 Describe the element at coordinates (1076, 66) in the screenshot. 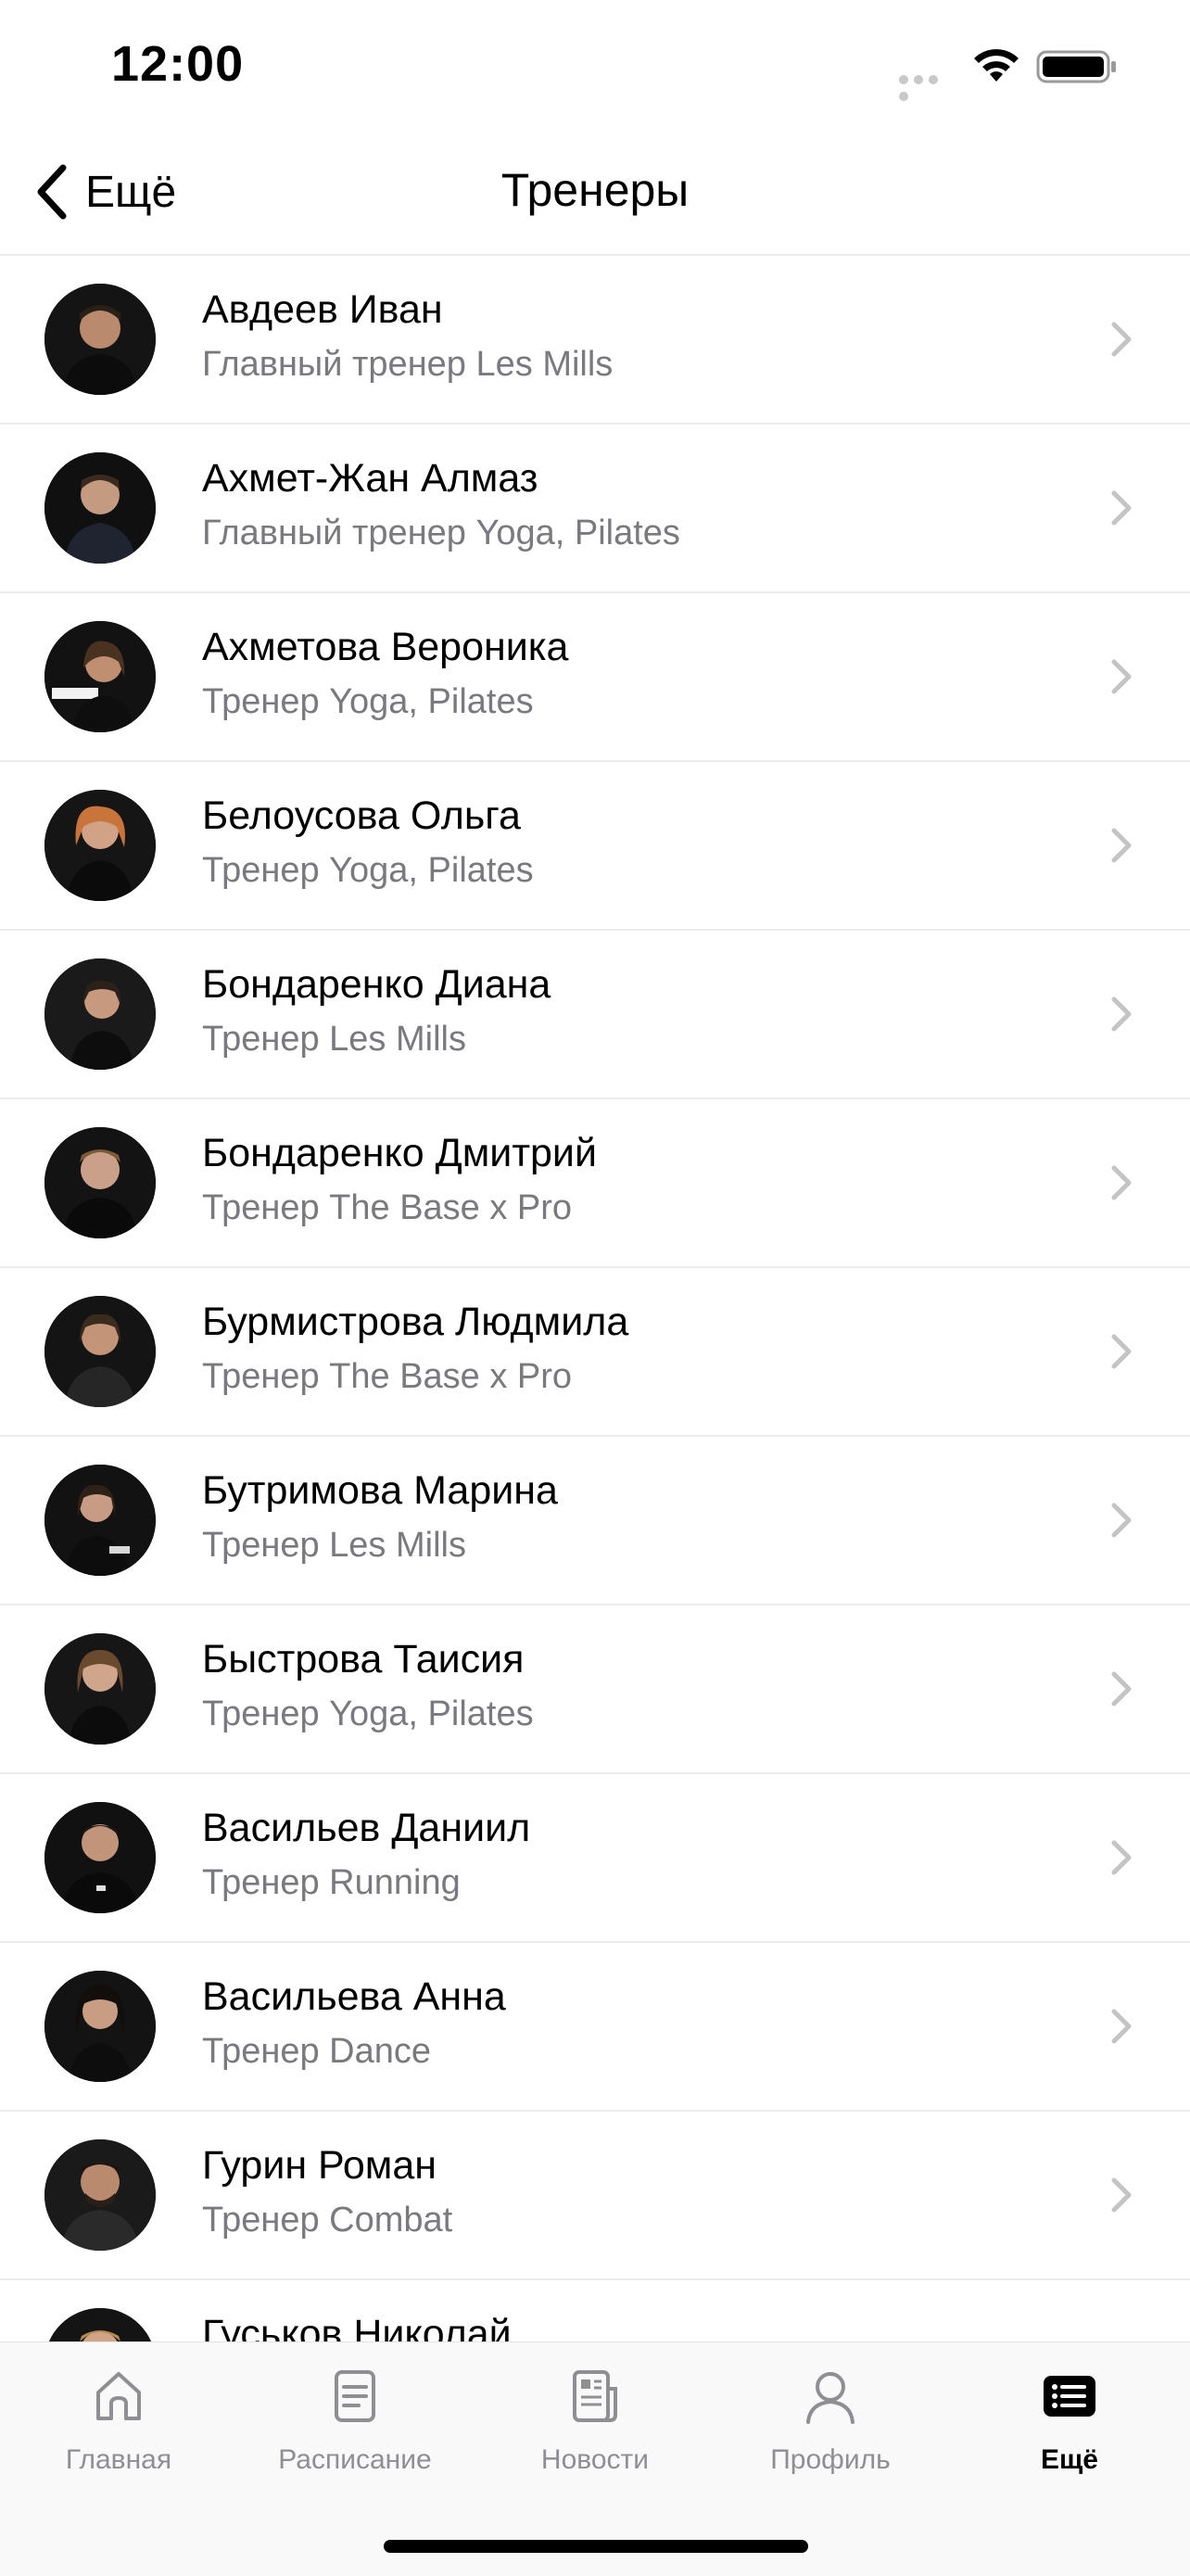

I see `battery-icon` at that location.